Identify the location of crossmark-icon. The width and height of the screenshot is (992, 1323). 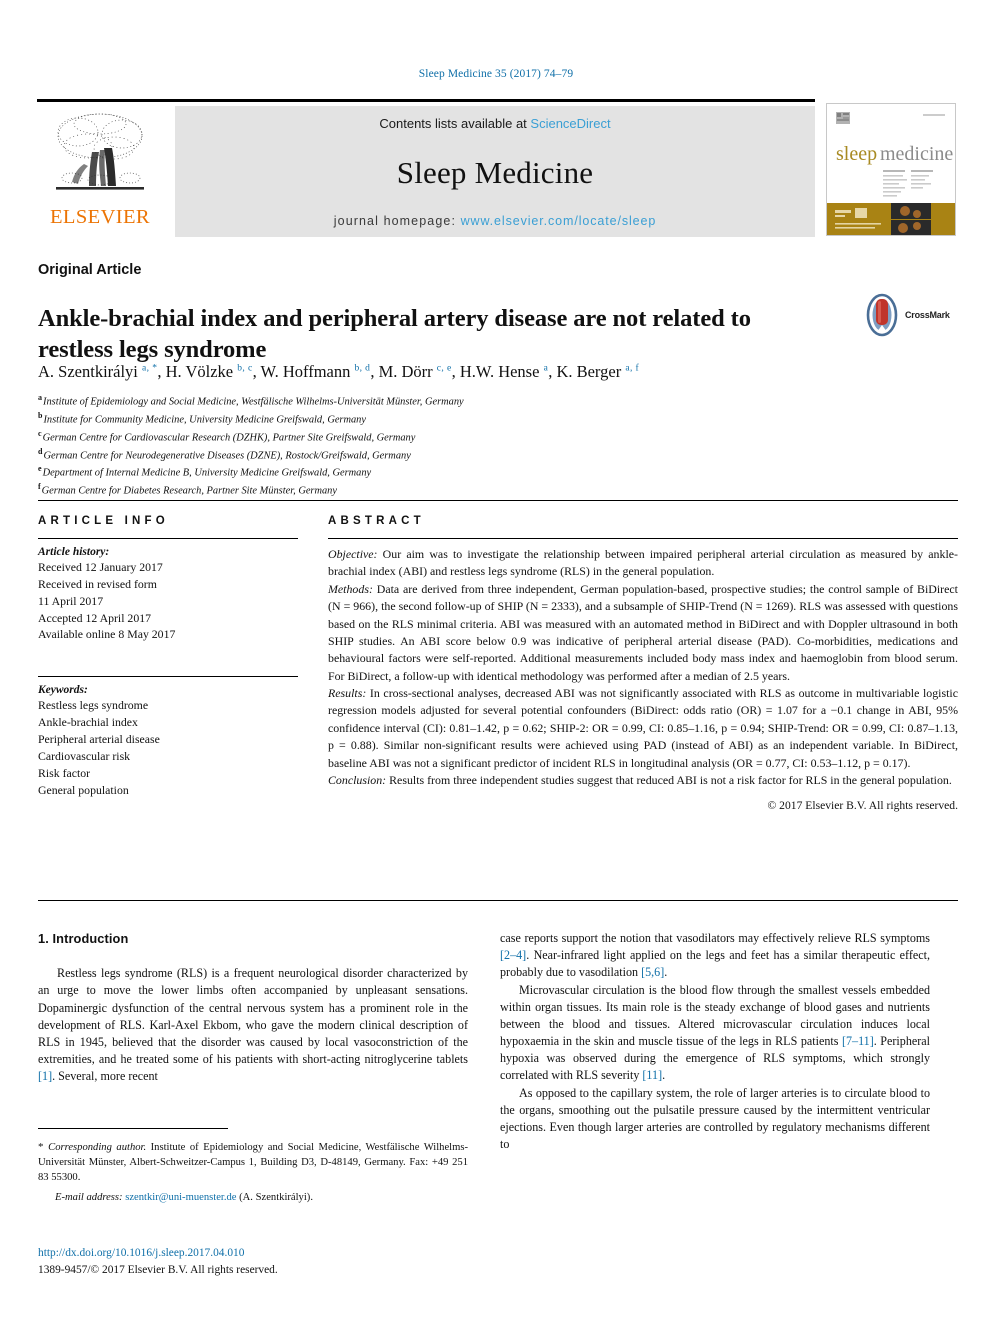
(882, 315).